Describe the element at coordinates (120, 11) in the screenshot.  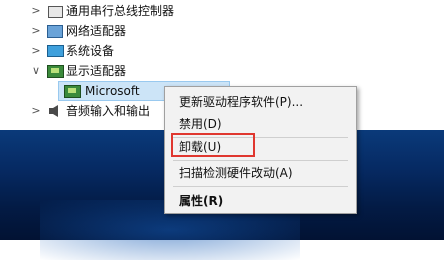
I see `tree-item-label: 通用串行总线控制器` at that location.